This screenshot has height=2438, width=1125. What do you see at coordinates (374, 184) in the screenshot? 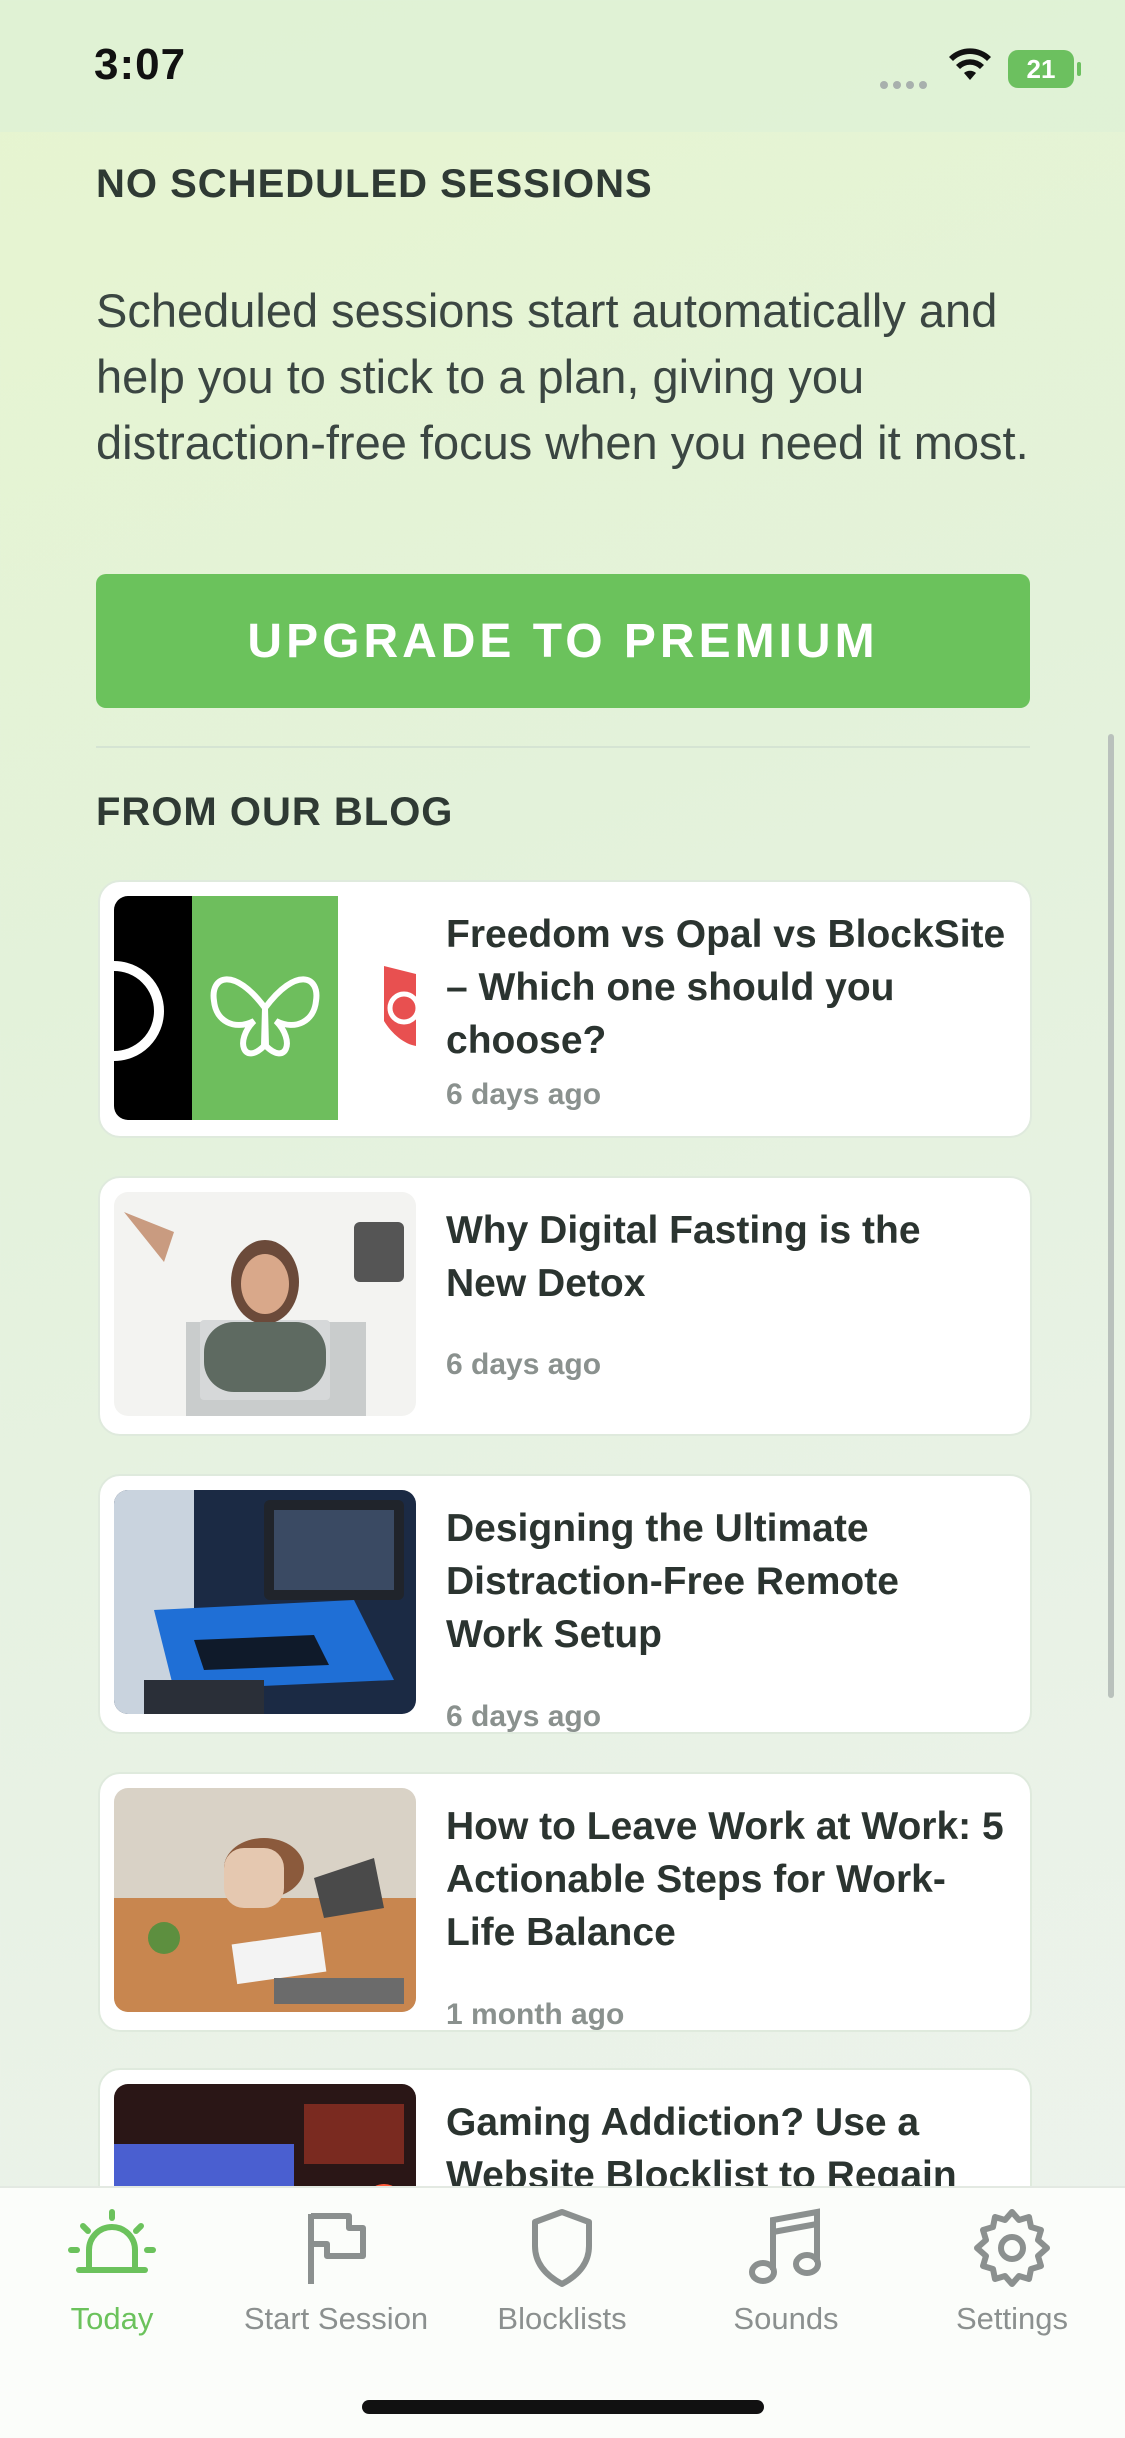
I see `scheduled-title: NO SCHEDULED SESSIONS` at bounding box center [374, 184].